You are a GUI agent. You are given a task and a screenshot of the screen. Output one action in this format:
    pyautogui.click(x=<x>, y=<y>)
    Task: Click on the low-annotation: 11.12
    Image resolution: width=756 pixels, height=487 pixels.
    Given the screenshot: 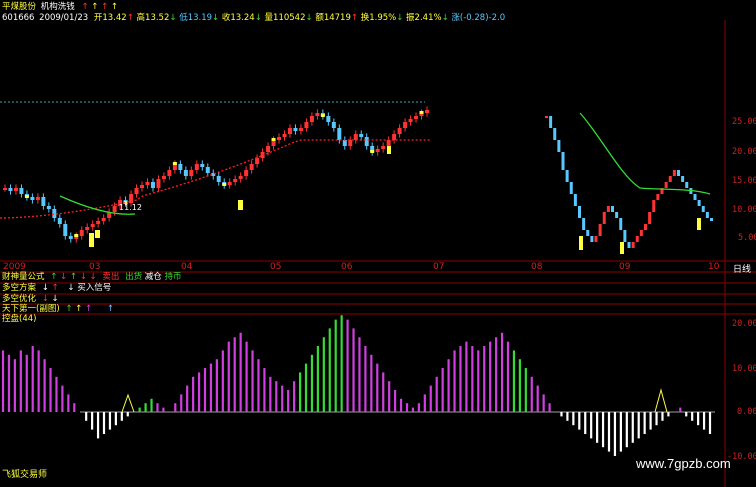 What is the action you would take?
    pyautogui.click(x=130, y=207)
    